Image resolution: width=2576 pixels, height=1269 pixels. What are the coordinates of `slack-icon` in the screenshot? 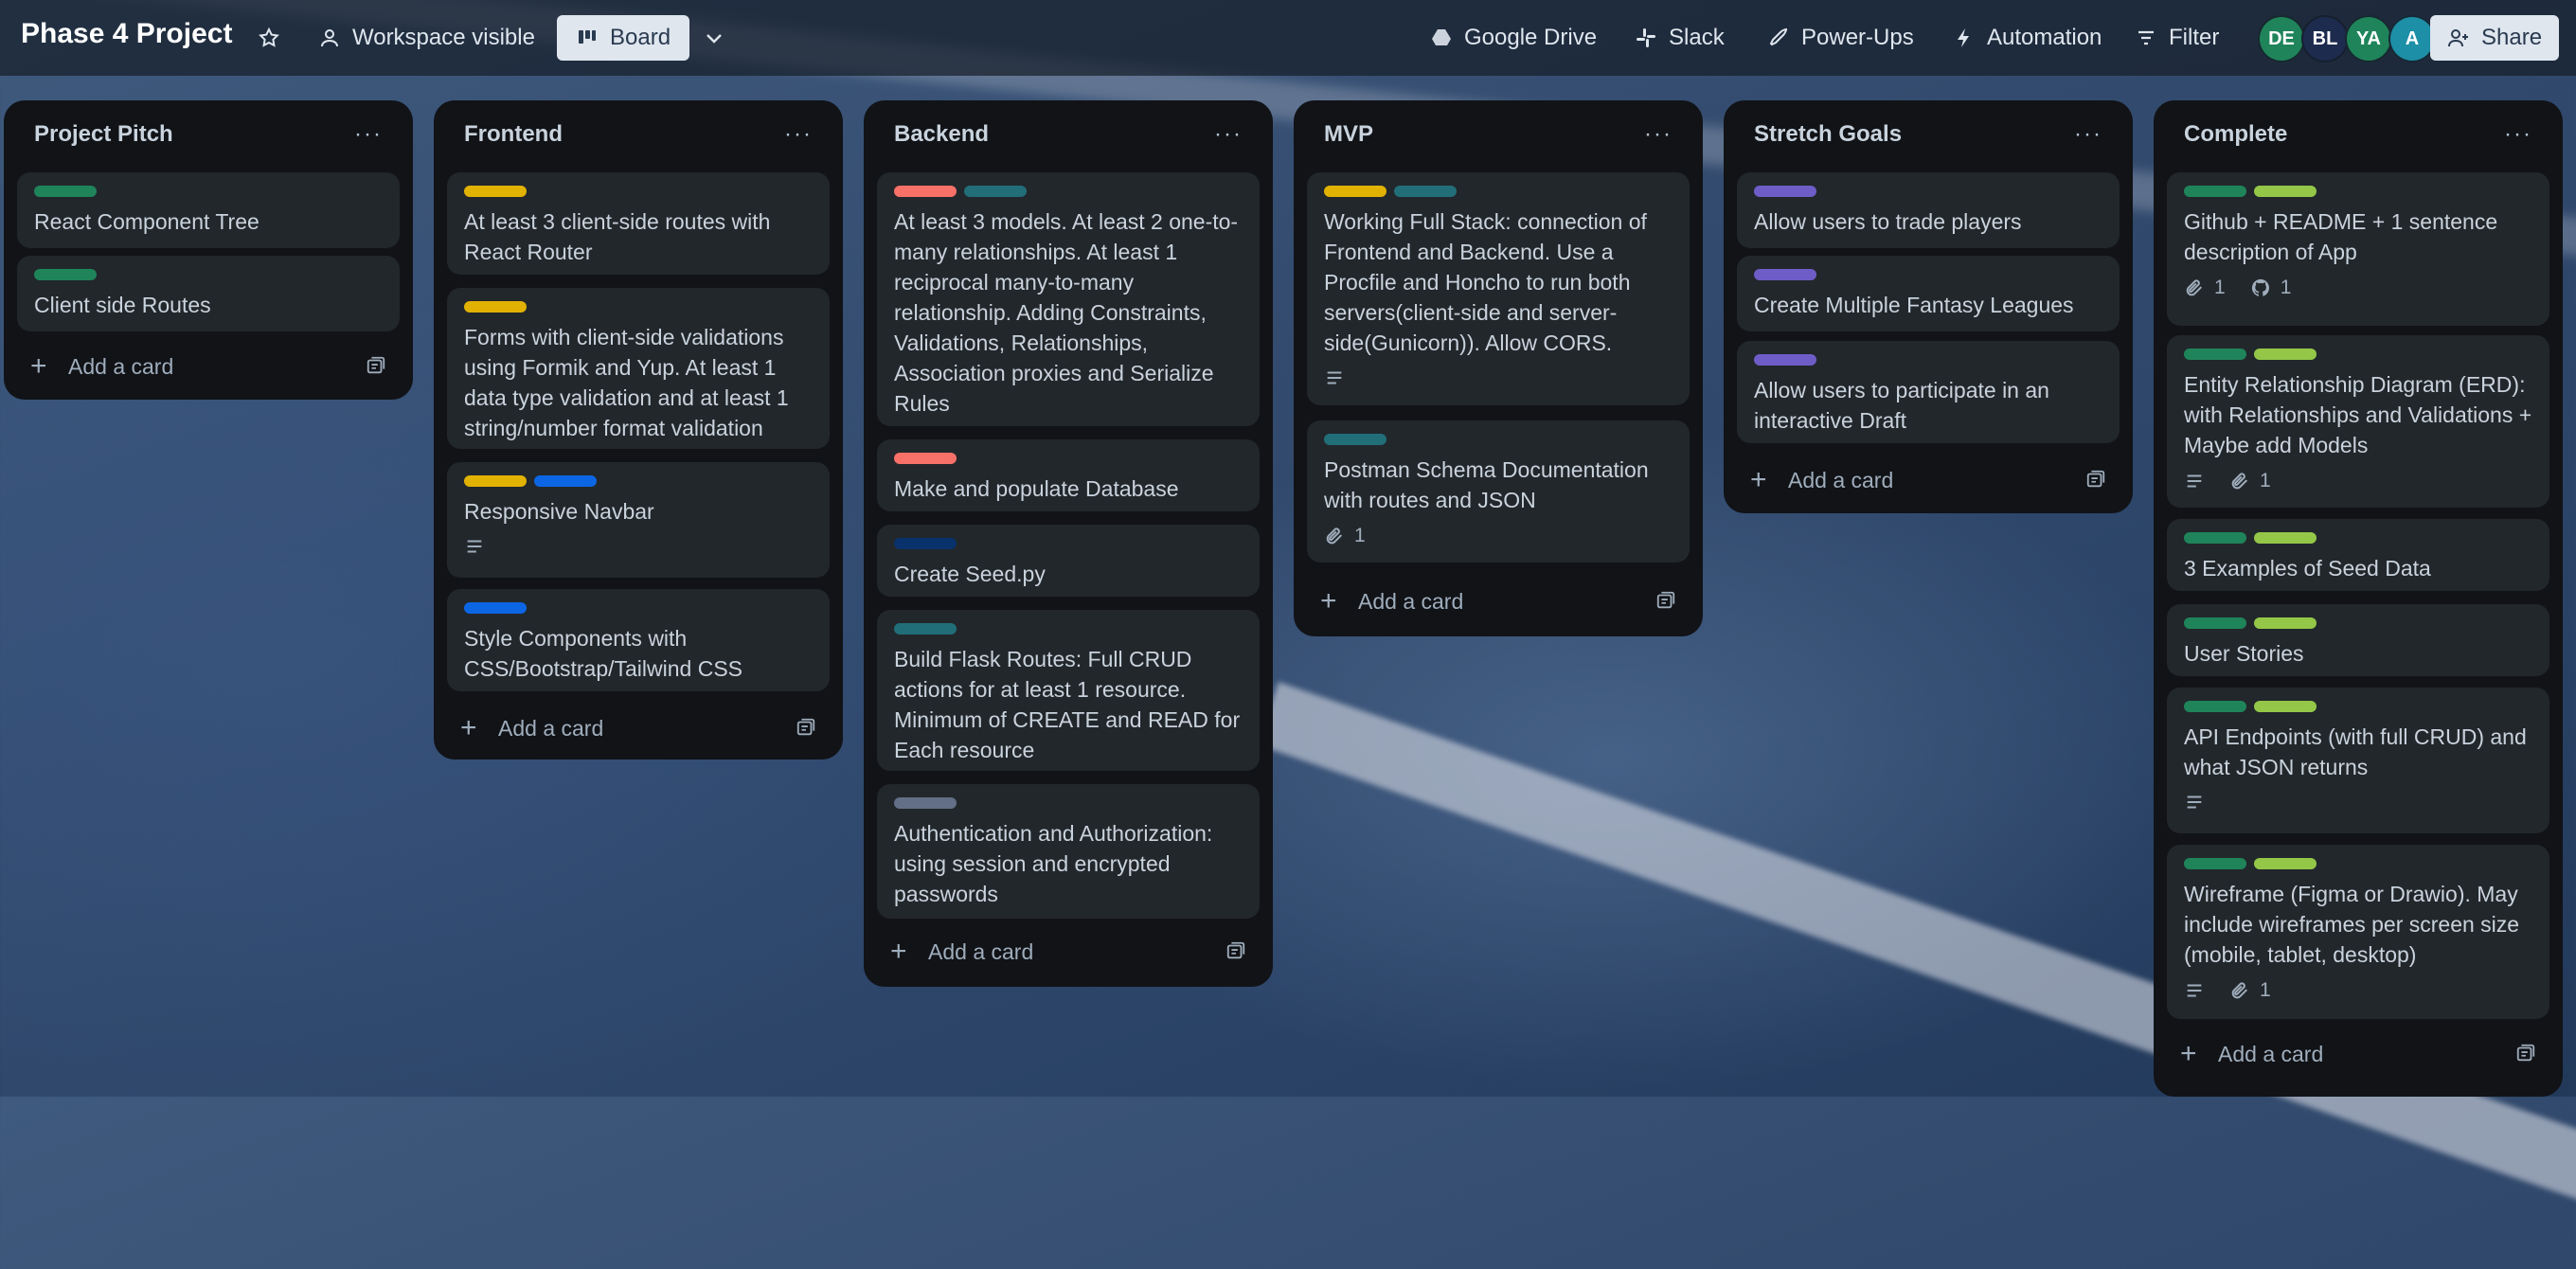 It's located at (1646, 37).